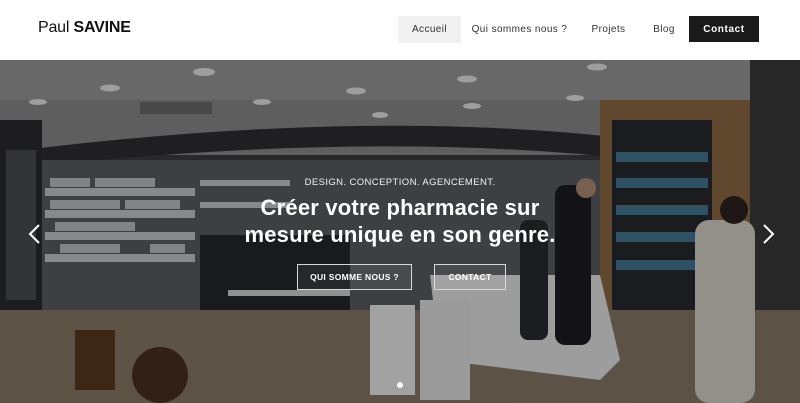  I want to click on brand-logo: Paul SAVINE, so click(84, 28).